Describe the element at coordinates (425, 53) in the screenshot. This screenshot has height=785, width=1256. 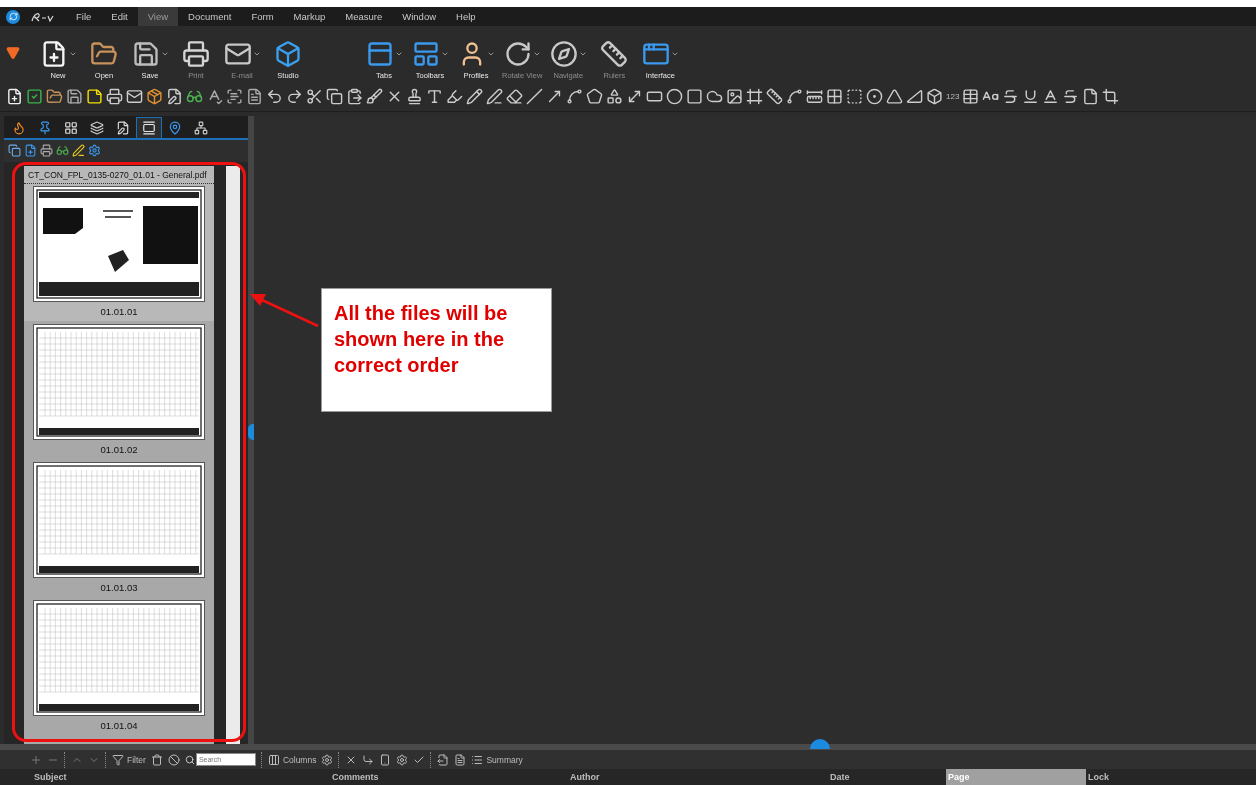
I see `toolbar-icon` at that location.